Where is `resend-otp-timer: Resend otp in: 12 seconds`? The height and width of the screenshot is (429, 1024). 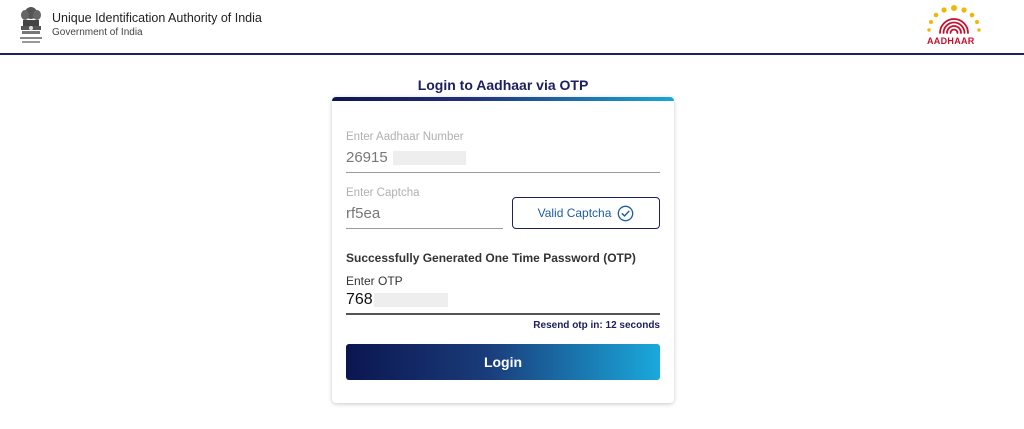
resend-otp-timer: Resend otp in: 12 seconds is located at coordinates (596, 325).